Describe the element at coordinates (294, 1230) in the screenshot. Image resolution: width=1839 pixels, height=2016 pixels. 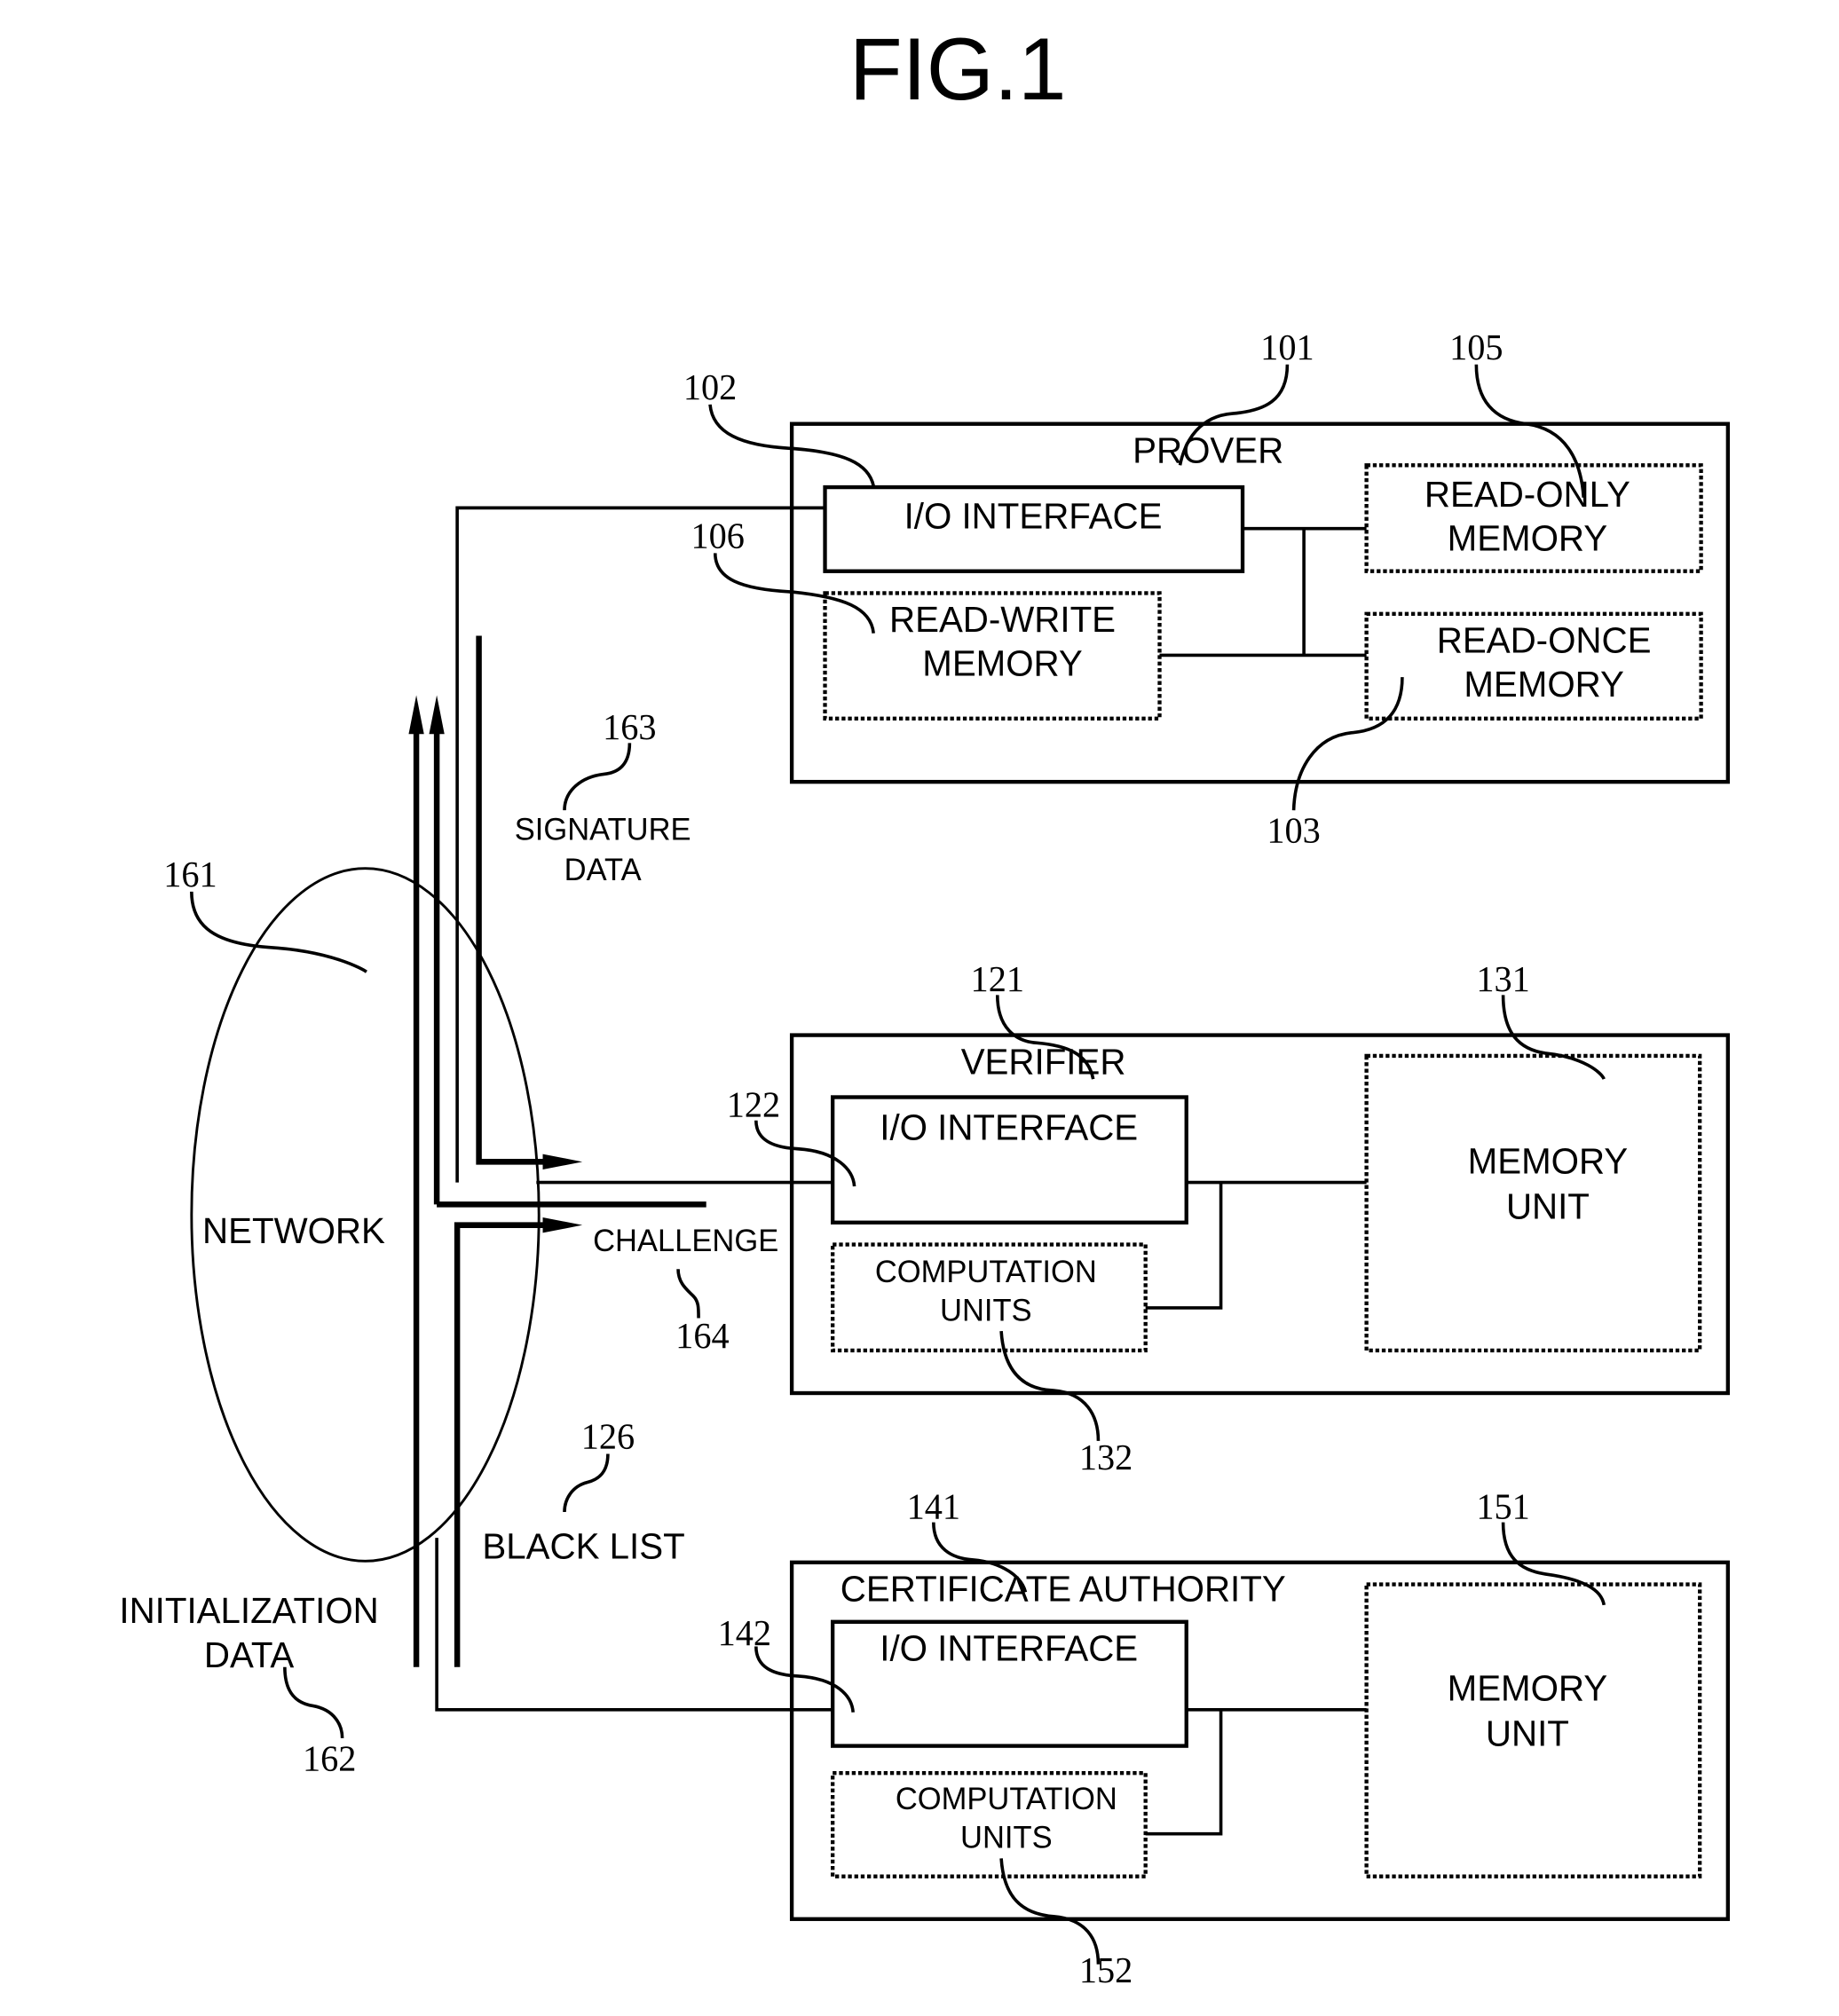
I see `network-label: NETWORK` at that location.